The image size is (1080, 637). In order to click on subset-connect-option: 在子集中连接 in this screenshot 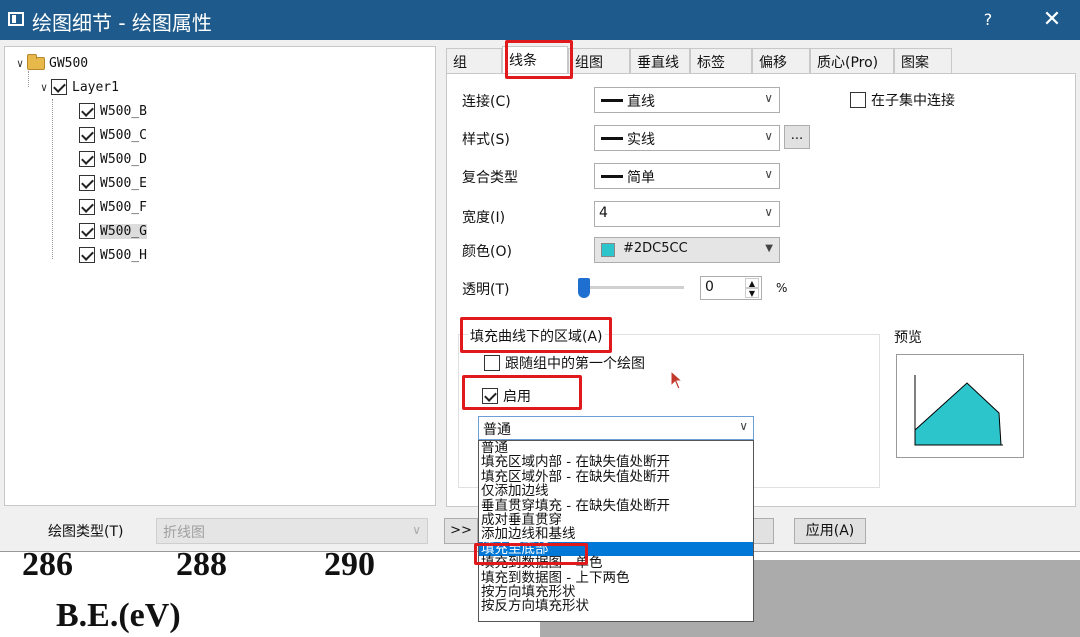, I will do `click(902, 100)`.